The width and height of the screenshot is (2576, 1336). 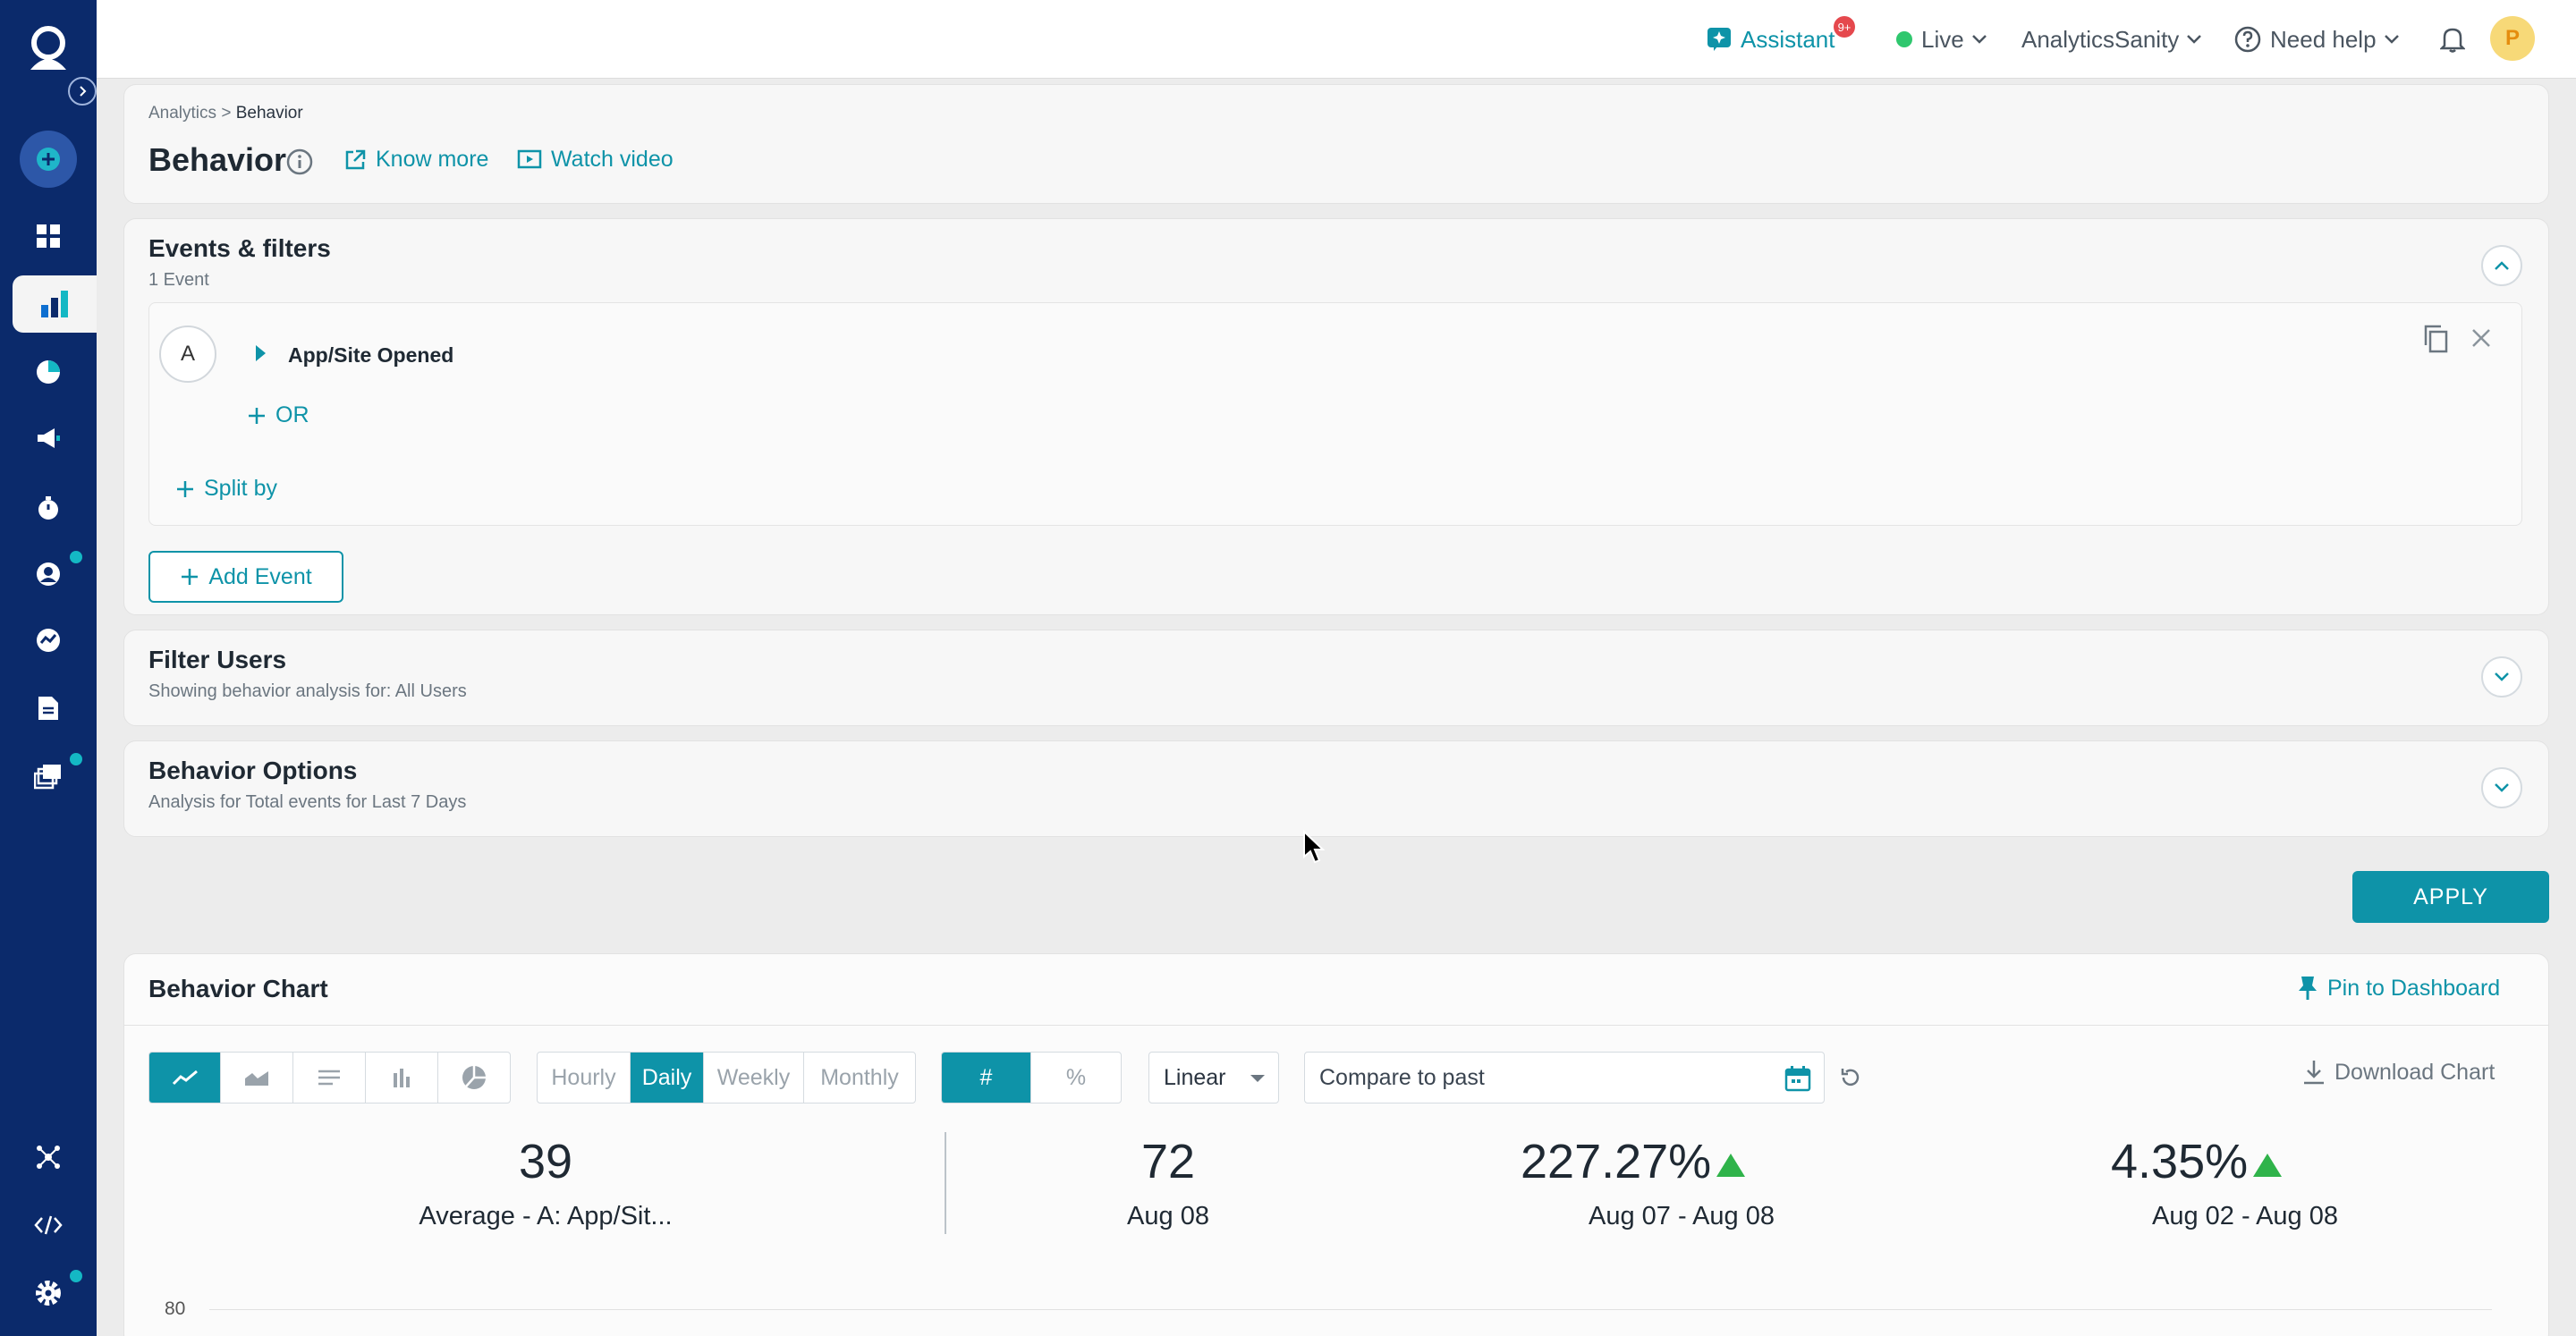 What do you see at coordinates (2100, 39) in the screenshot?
I see `project-label: AnalyticsSanity` at bounding box center [2100, 39].